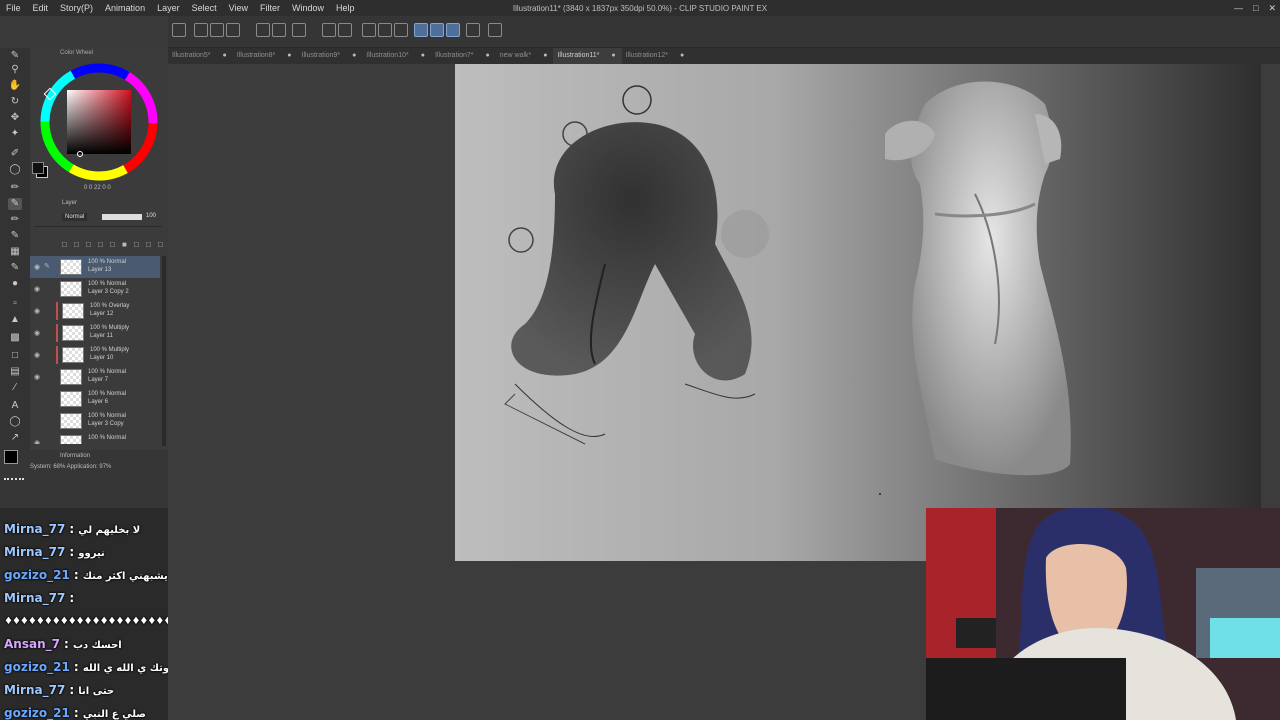 The height and width of the screenshot is (720, 1280). I want to click on rotate-icon: ↻, so click(15, 102).